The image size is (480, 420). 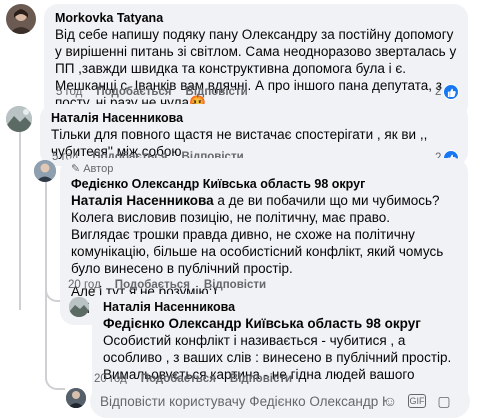 I want to click on sticker-icon: ▢, so click(x=444, y=401).